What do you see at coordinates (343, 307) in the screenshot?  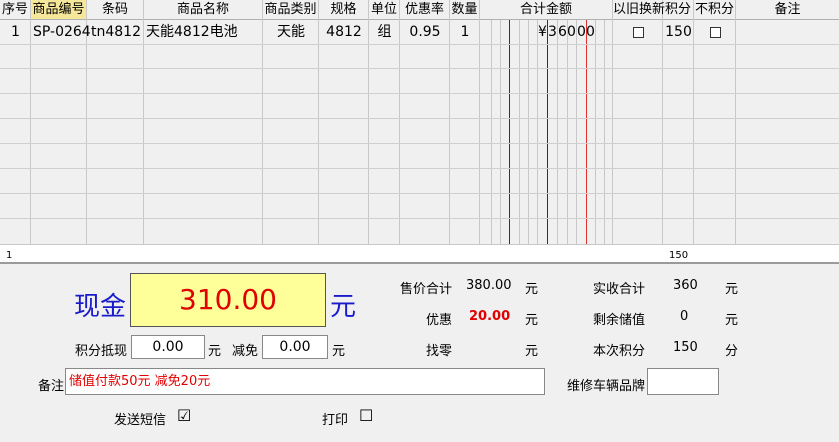 I see `cash-yuan: 元` at bounding box center [343, 307].